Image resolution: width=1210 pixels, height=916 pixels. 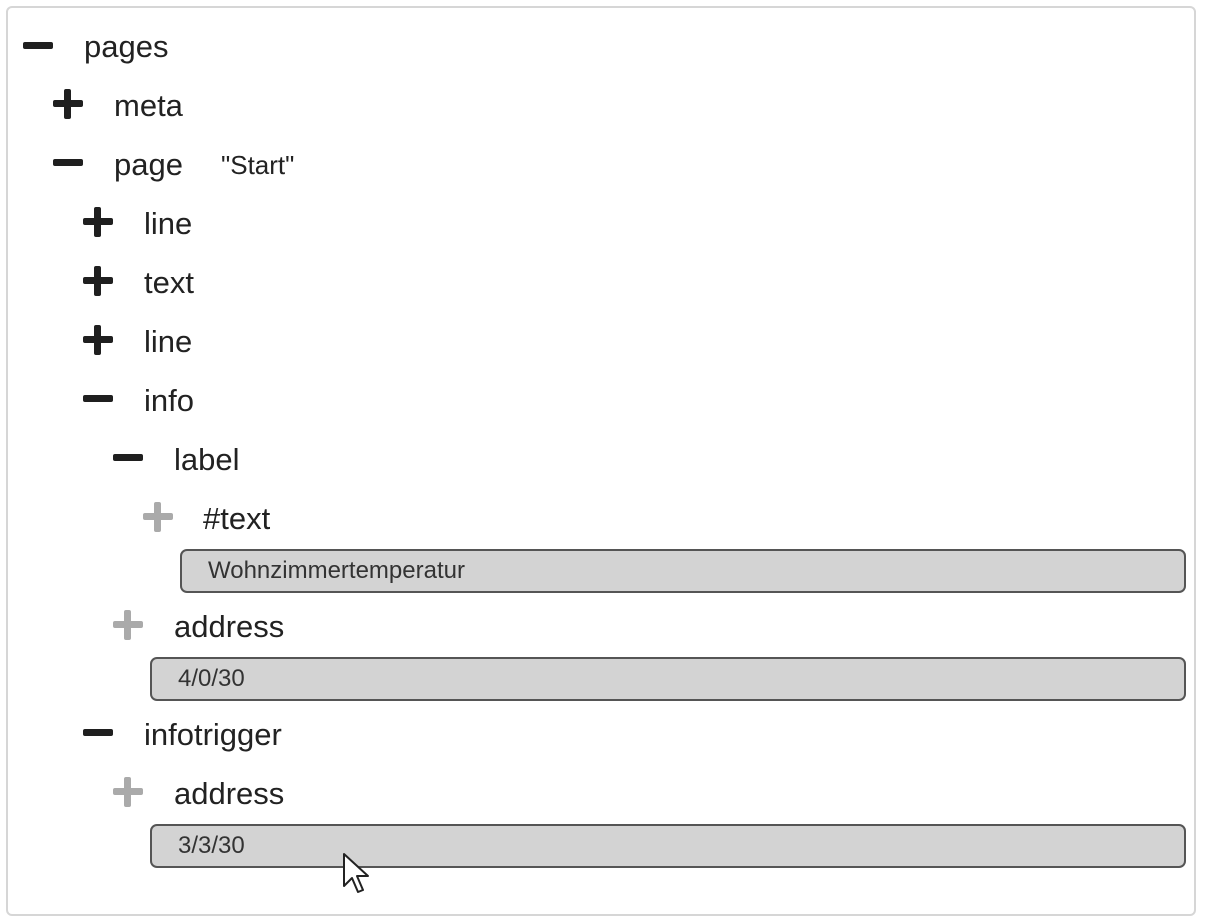 I want to click on tree-node-text-content: #text, so click(x=236, y=519).